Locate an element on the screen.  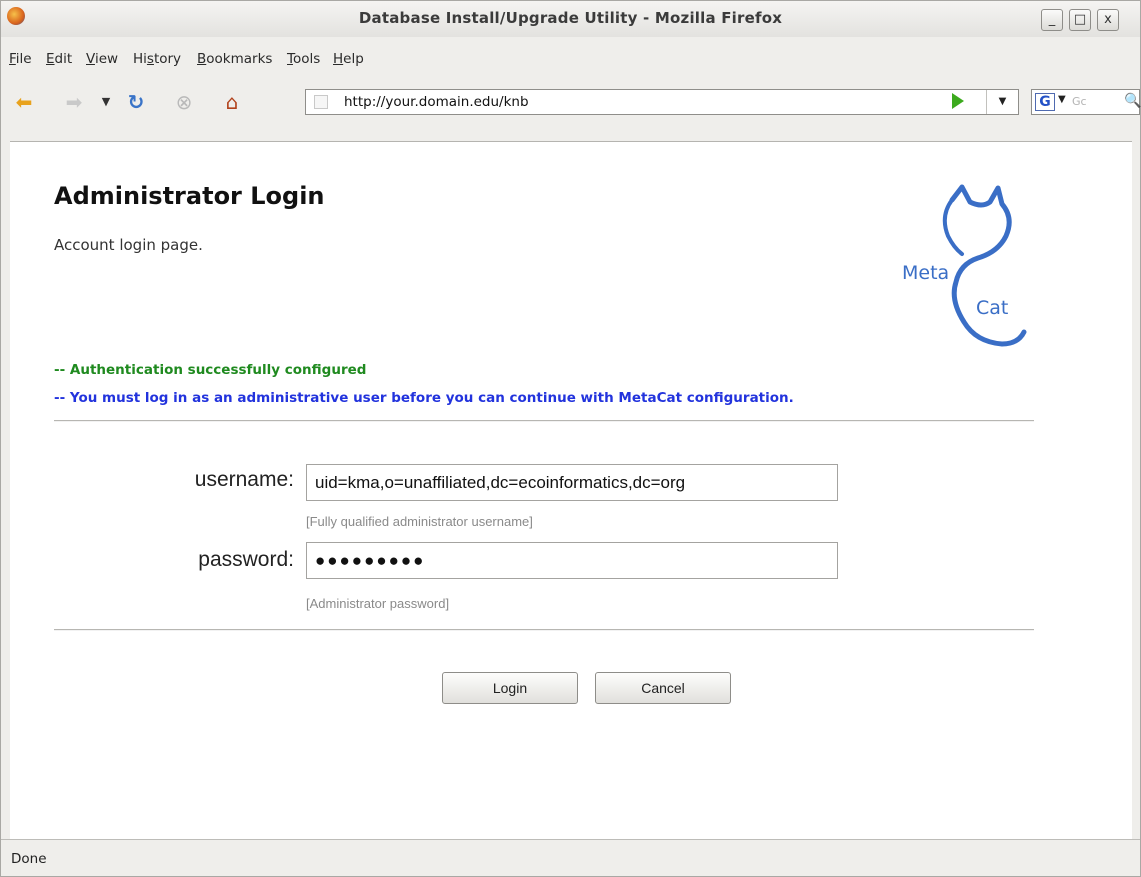
menu-edit: Edit is located at coordinates (59, 59).